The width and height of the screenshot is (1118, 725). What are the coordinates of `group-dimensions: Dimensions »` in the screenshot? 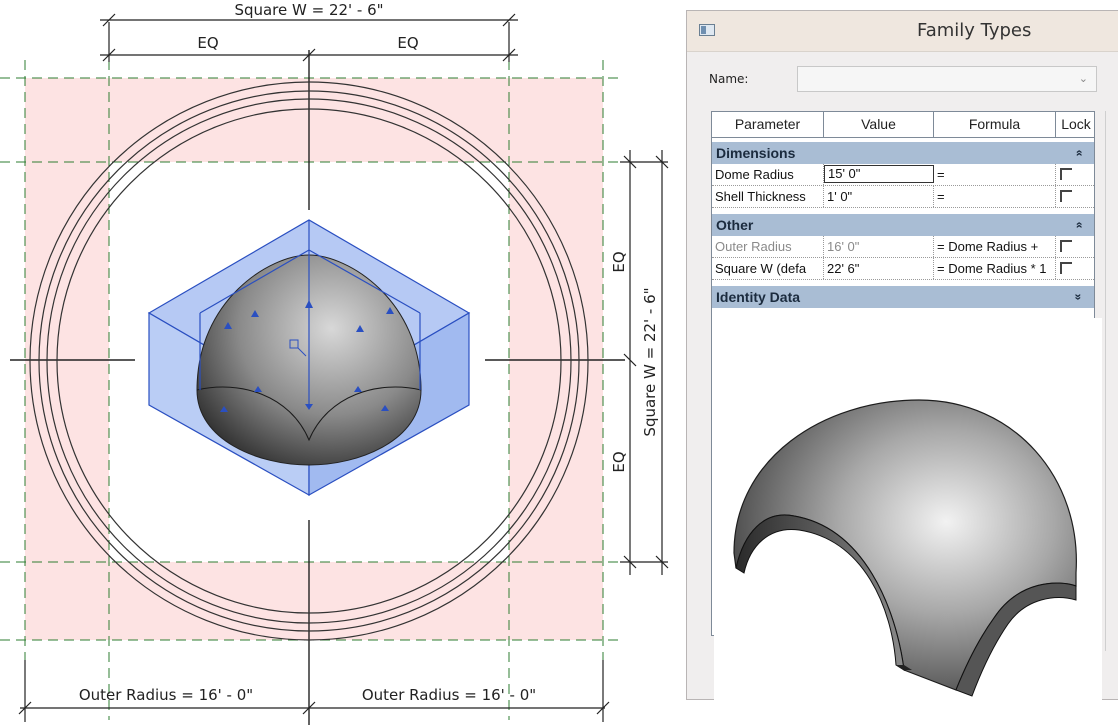 It's located at (903, 153).